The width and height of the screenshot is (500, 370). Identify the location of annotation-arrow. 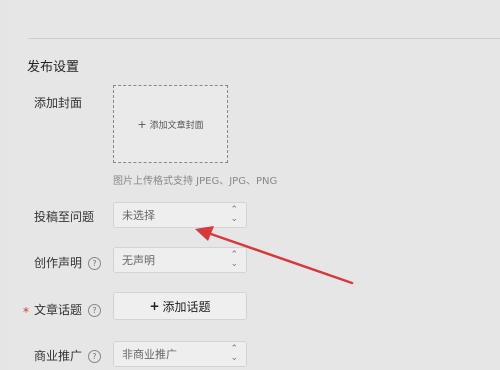
(274, 255).